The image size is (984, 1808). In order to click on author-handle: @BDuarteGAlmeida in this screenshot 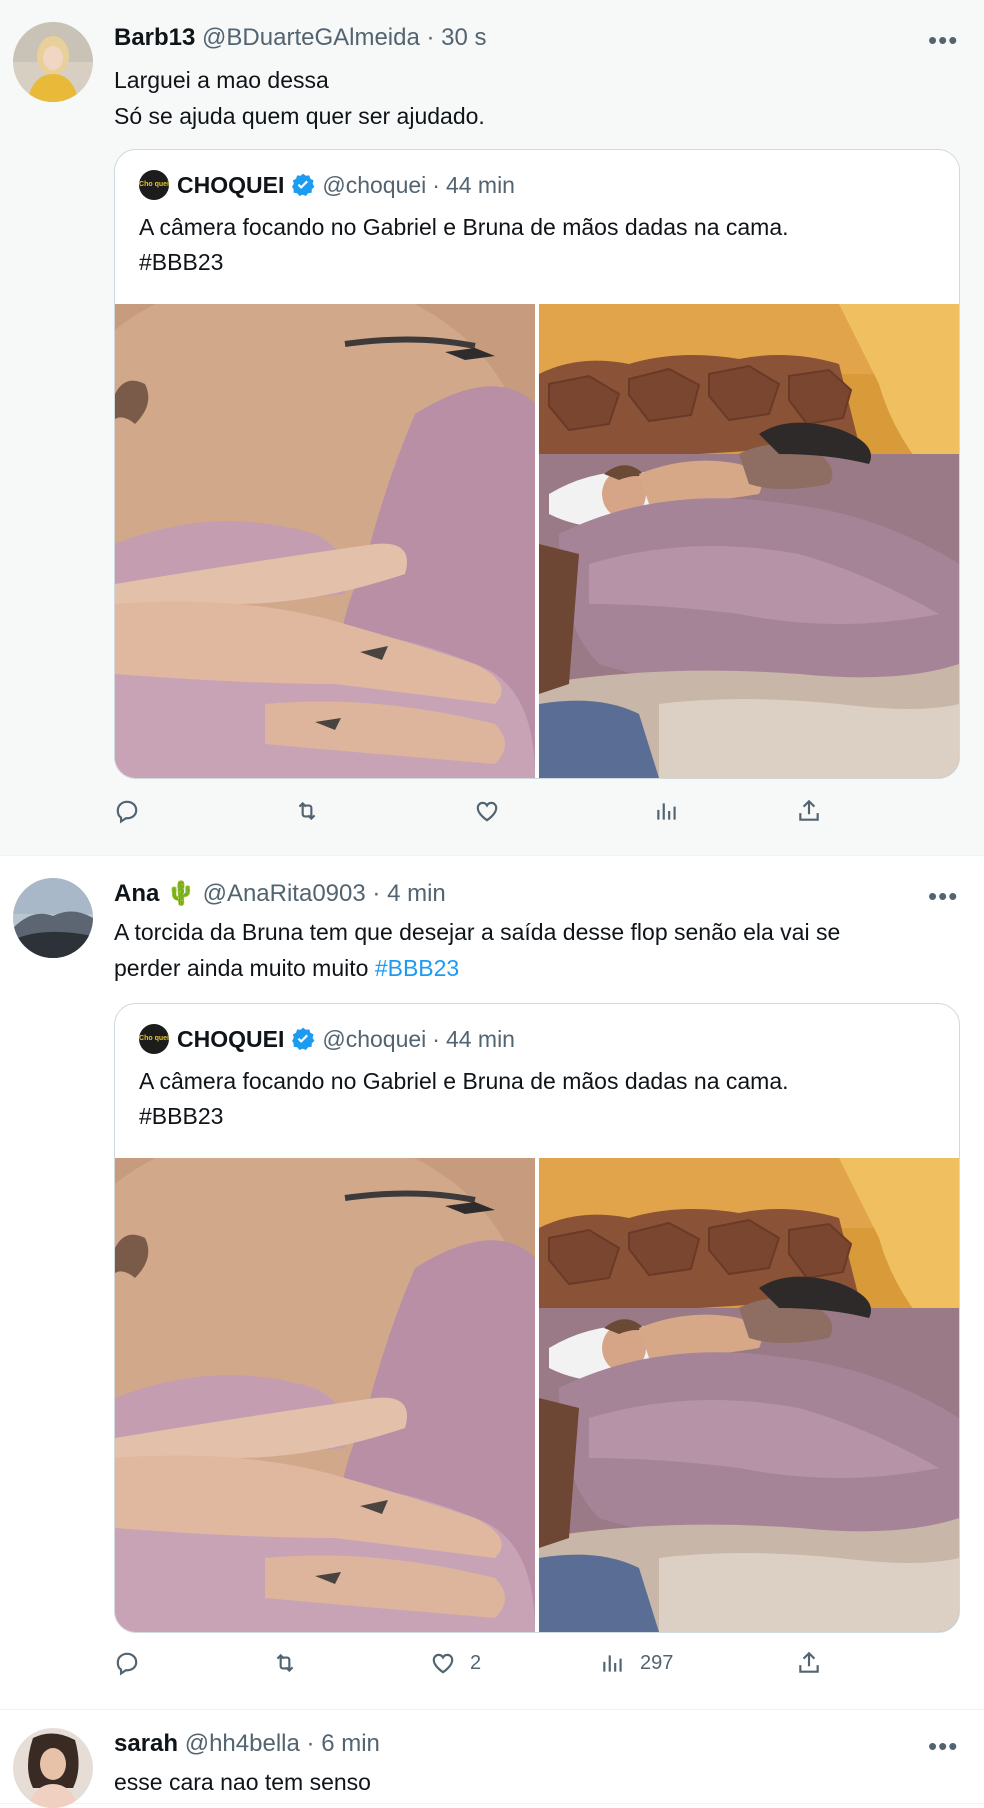, I will do `click(311, 37)`.